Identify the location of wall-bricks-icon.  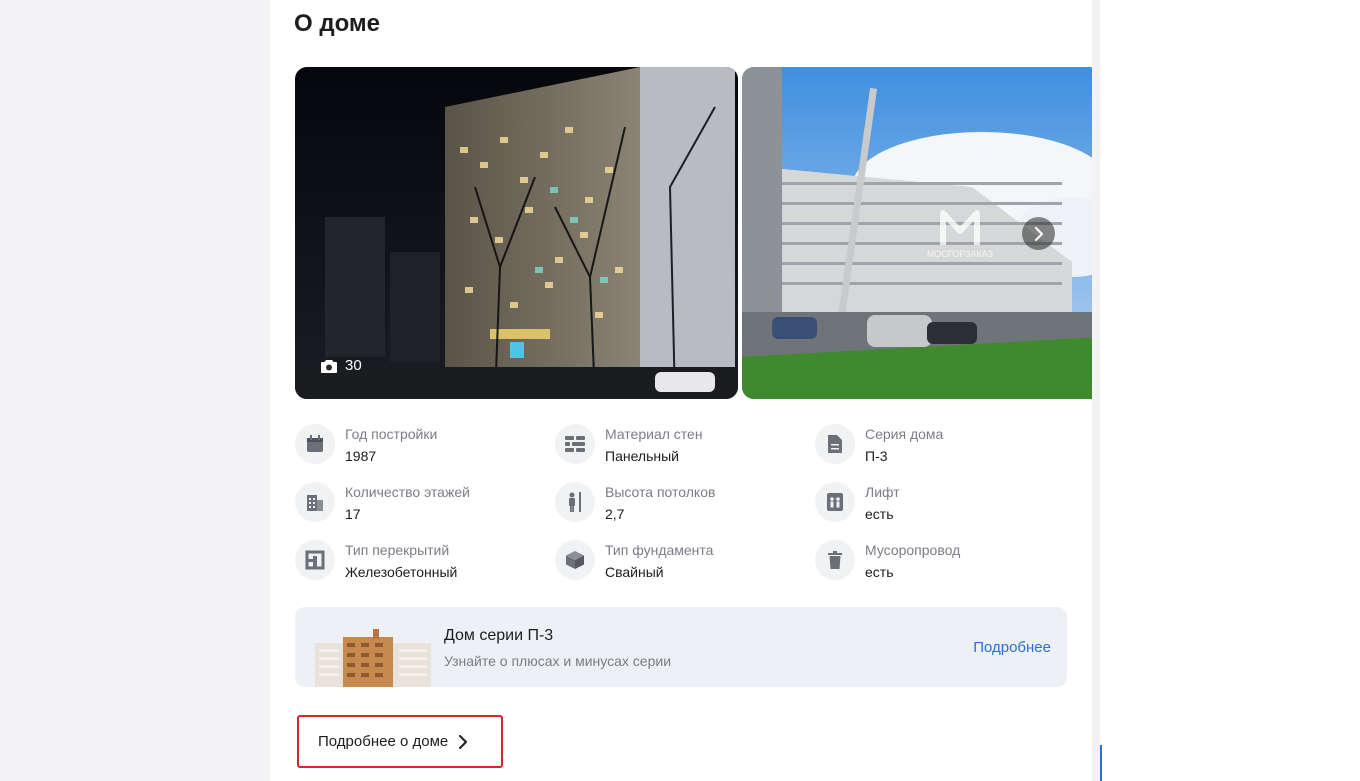
(575, 444).